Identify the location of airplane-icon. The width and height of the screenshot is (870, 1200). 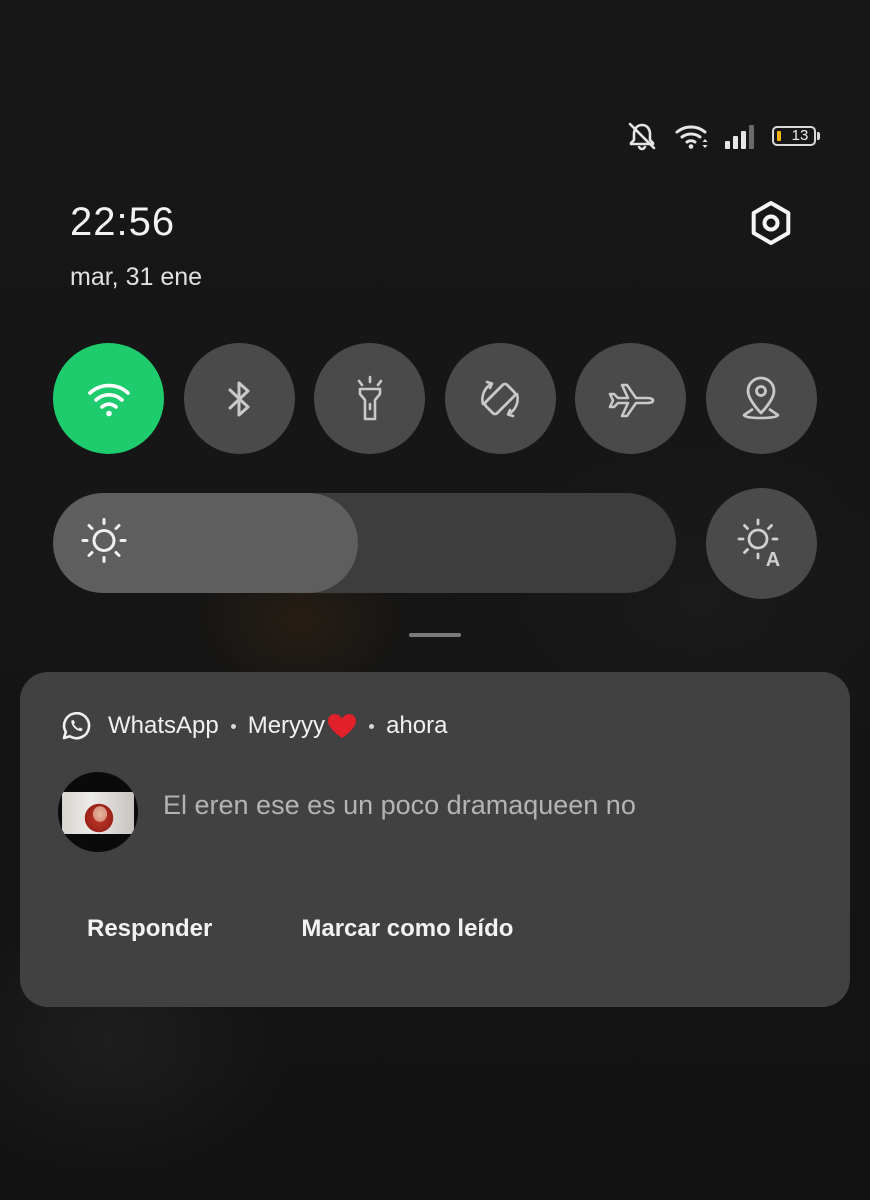
(631, 400).